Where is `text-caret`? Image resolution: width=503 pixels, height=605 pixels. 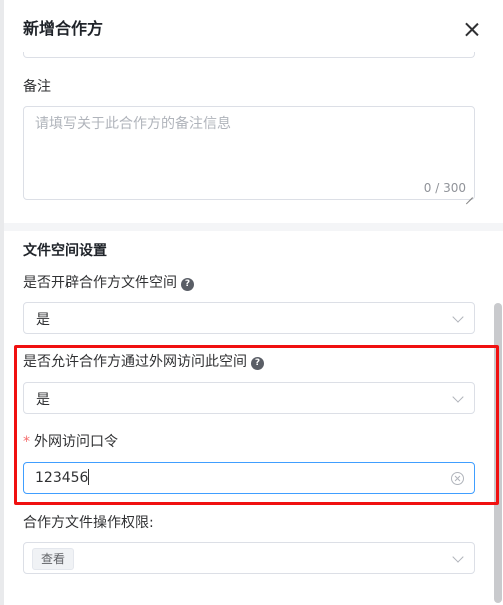
text-caret is located at coordinates (89, 477).